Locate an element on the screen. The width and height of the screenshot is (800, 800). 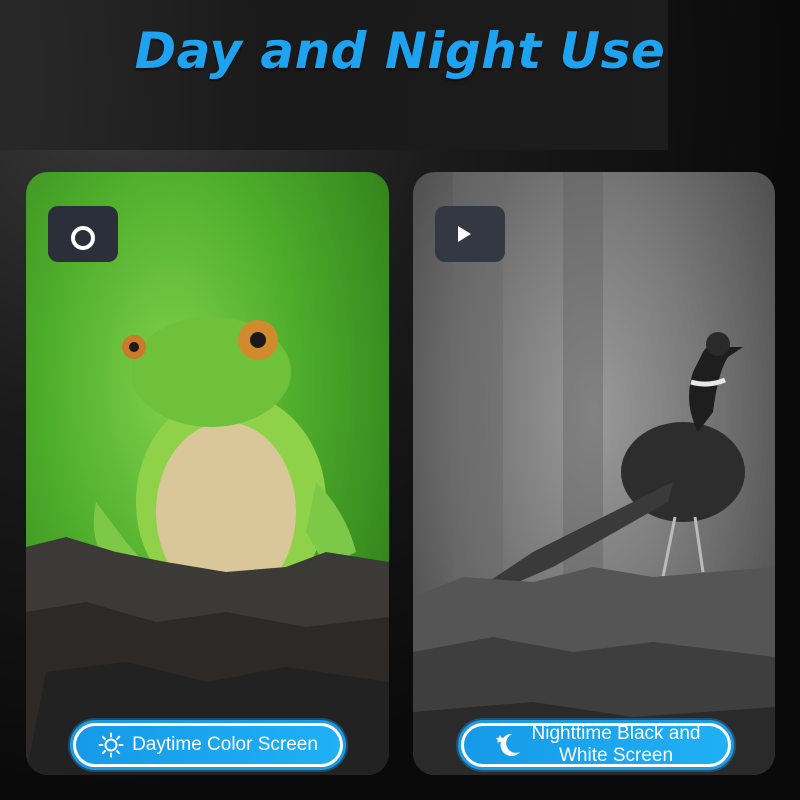
nighttime-caption-line1: Nighttime Black and is located at coordinates (616, 733).